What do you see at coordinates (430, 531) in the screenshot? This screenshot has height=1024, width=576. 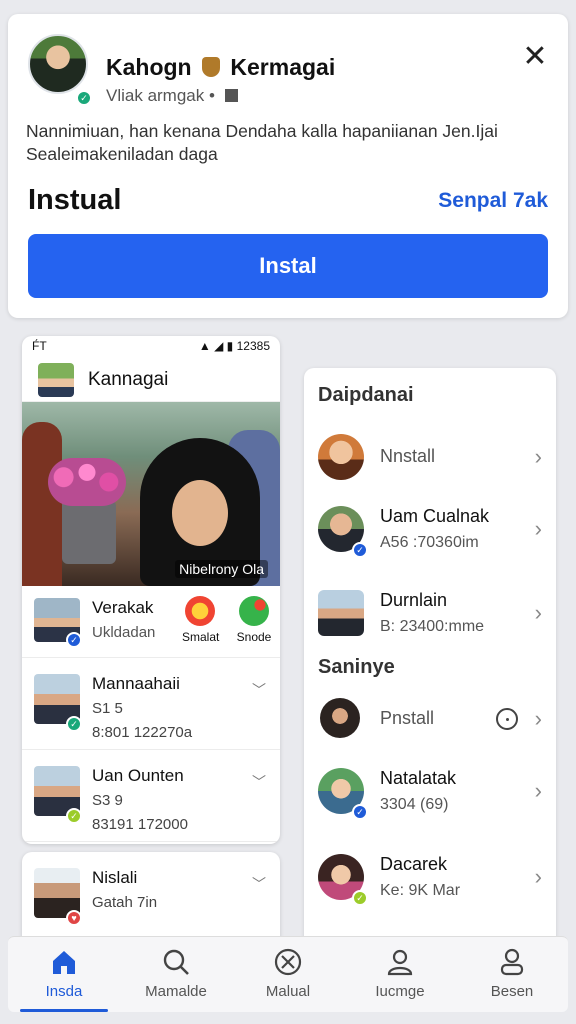 I see `list-item: ✓ Uam Cualnak A56 :70360im ›` at bounding box center [430, 531].